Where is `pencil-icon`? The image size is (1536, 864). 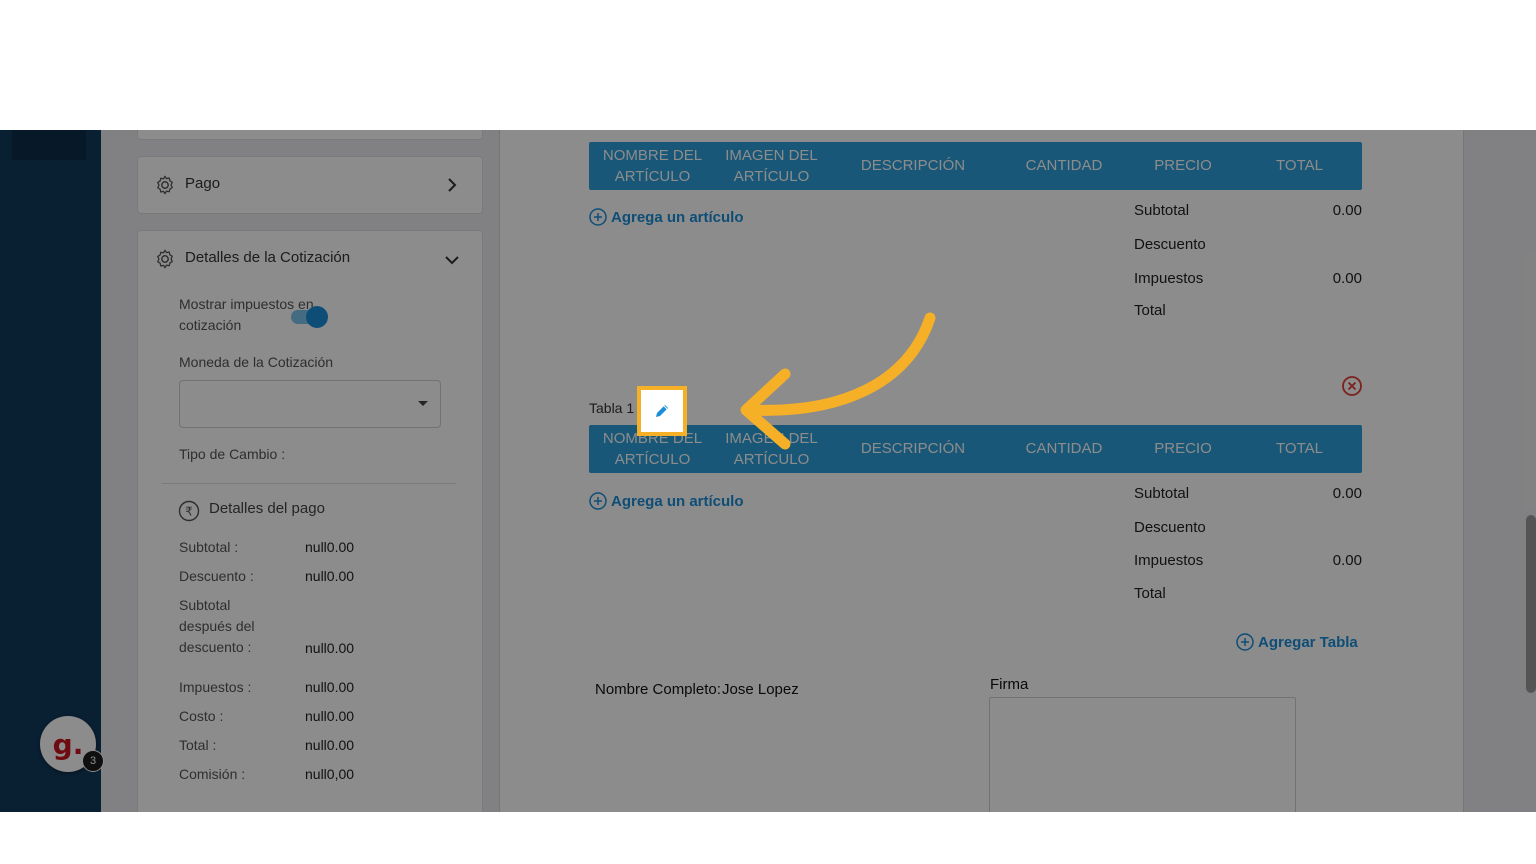 pencil-icon is located at coordinates (662, 411).